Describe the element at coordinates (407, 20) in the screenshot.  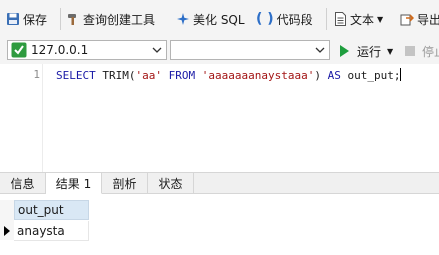
I see `export-icon` at that location.